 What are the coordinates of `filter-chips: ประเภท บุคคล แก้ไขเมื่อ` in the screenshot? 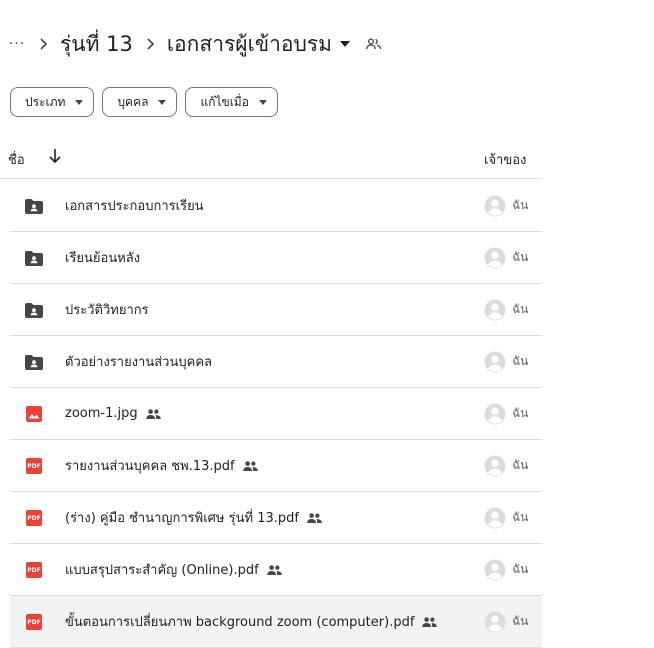 It's located at (144, 102).